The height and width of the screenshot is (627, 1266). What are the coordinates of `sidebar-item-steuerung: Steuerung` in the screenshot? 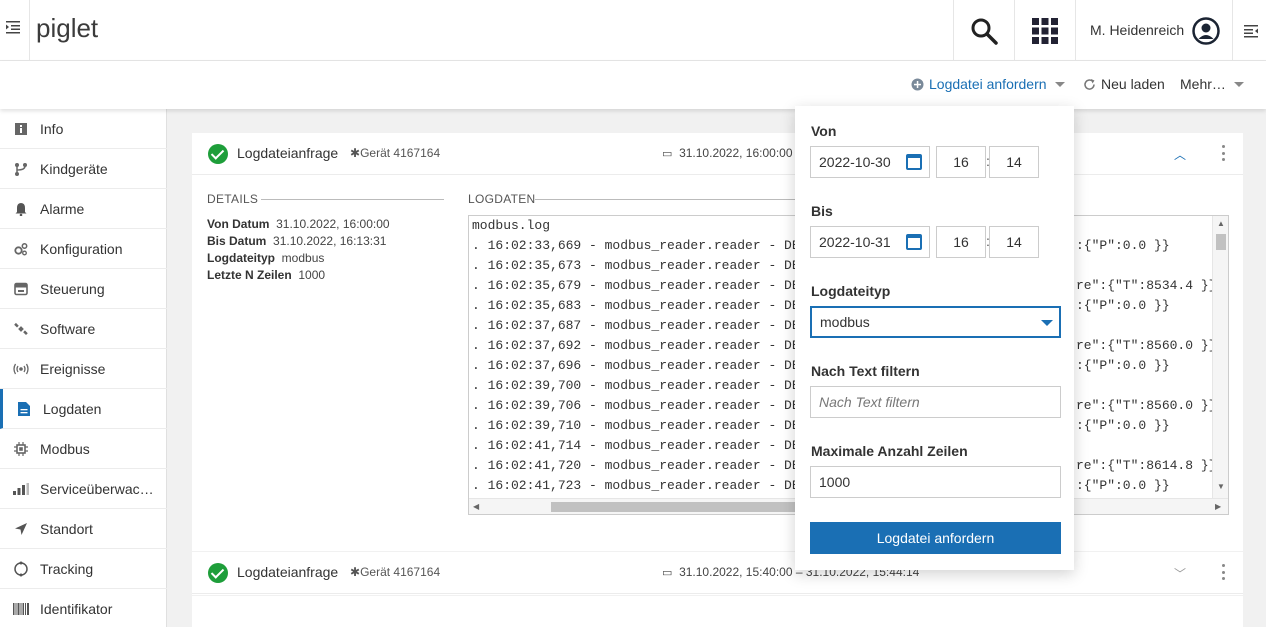 It's located at (83, 289).